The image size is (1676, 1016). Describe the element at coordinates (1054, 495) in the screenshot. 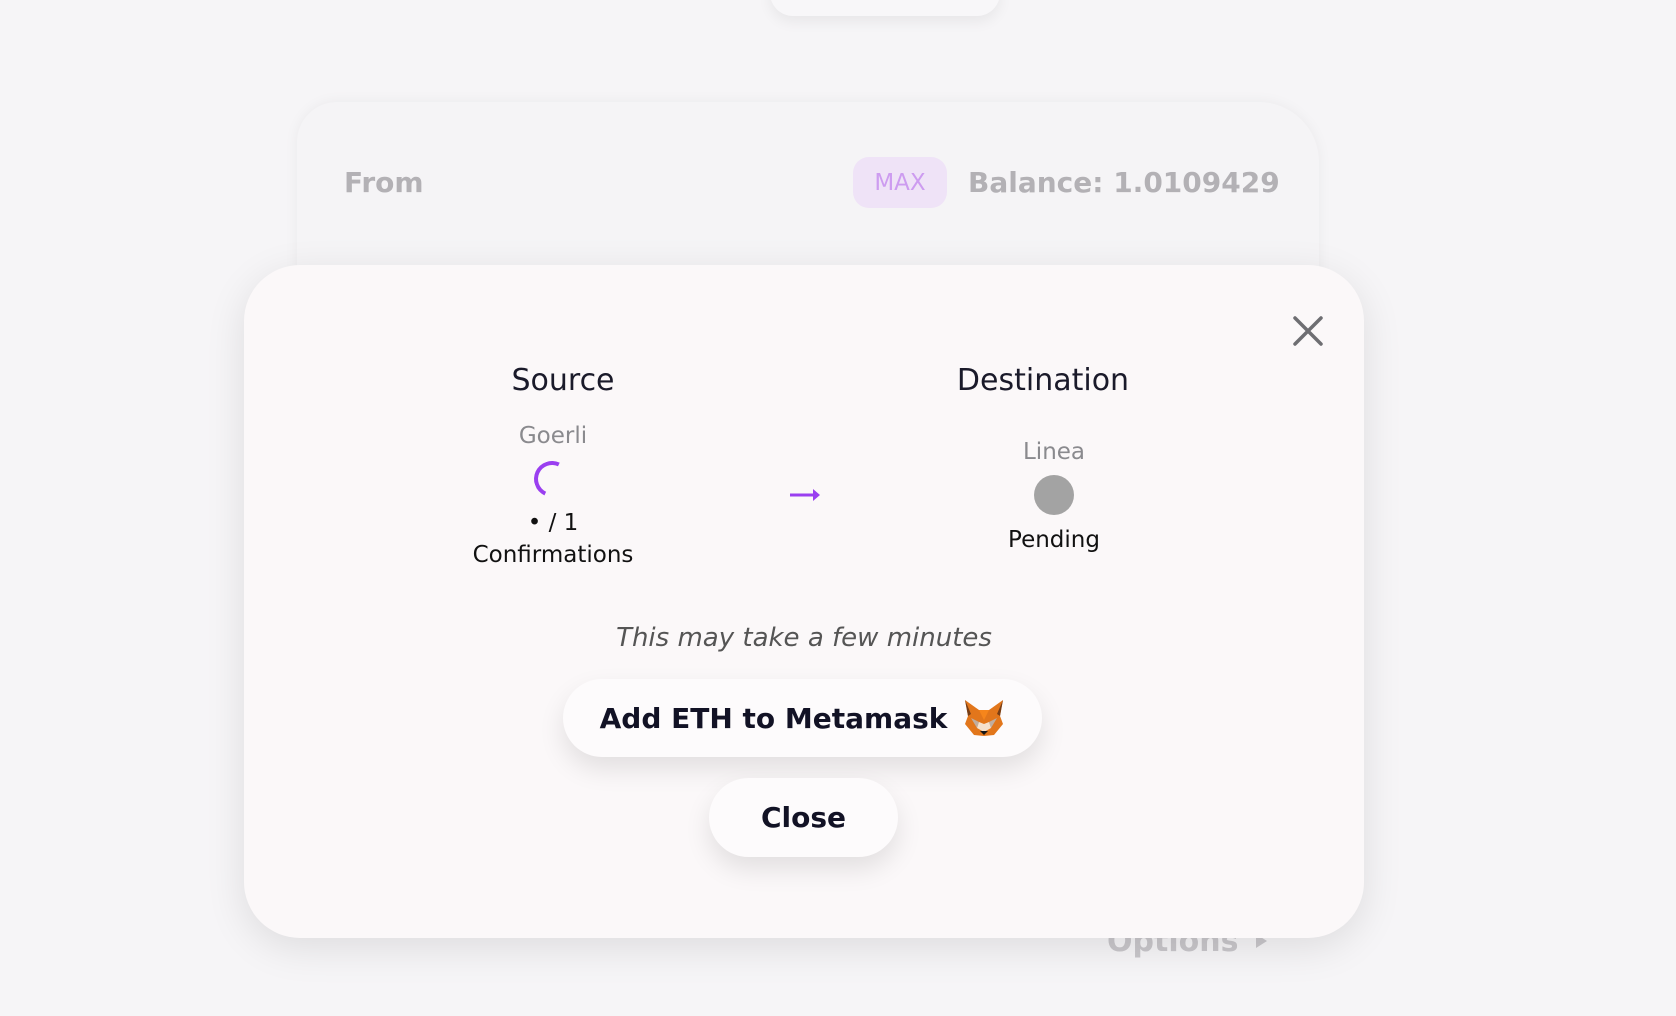

I see `pending-status-dot` at that location.